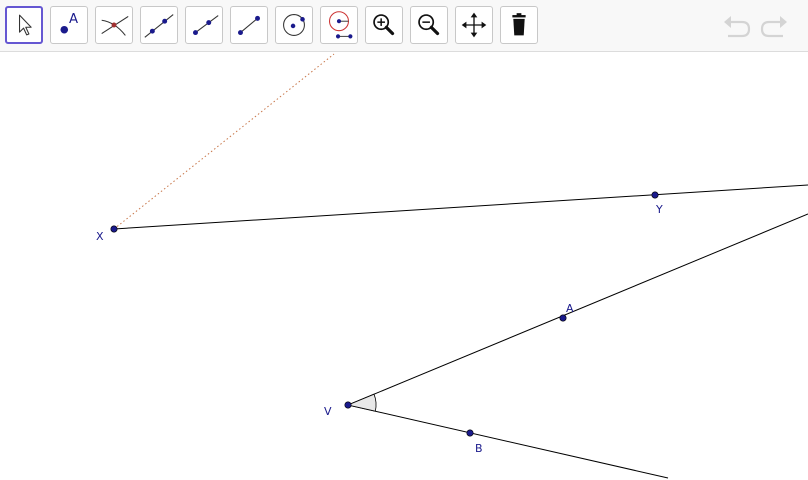 The width and height of the screenshot is (808, 480). What do you see at coordinates (224, 141) in the screenshot?
I see `dotted-line` at bounding box center [224, 141].